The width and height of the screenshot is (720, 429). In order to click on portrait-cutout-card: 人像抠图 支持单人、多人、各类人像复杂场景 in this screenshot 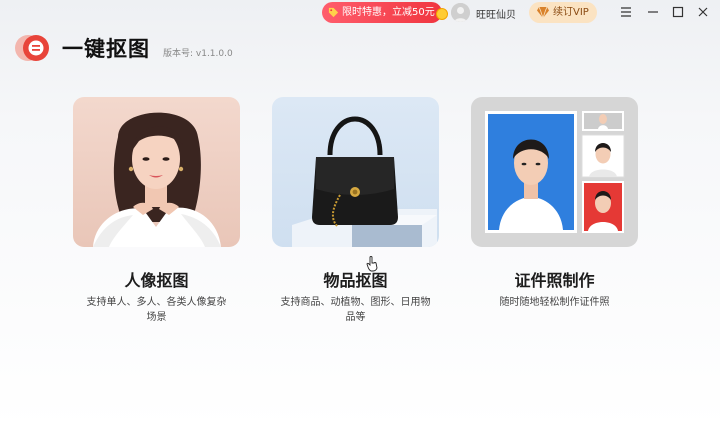, I will do `click(156, 211)`.